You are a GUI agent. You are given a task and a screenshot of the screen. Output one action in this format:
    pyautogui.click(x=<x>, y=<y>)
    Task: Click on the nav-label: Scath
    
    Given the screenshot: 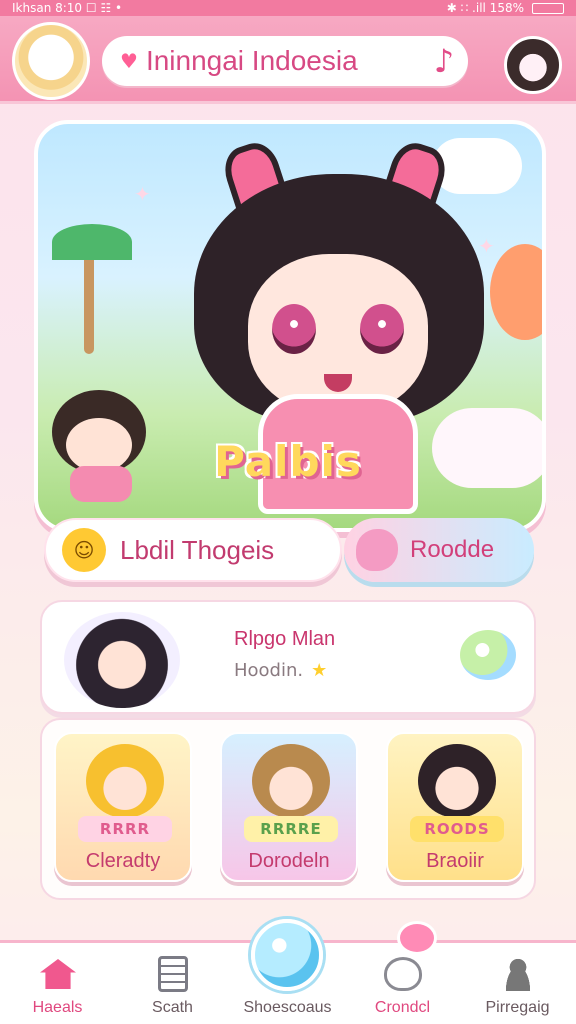 What is the action you would take?
    pyautogui.click(x=172, y=1007)
    